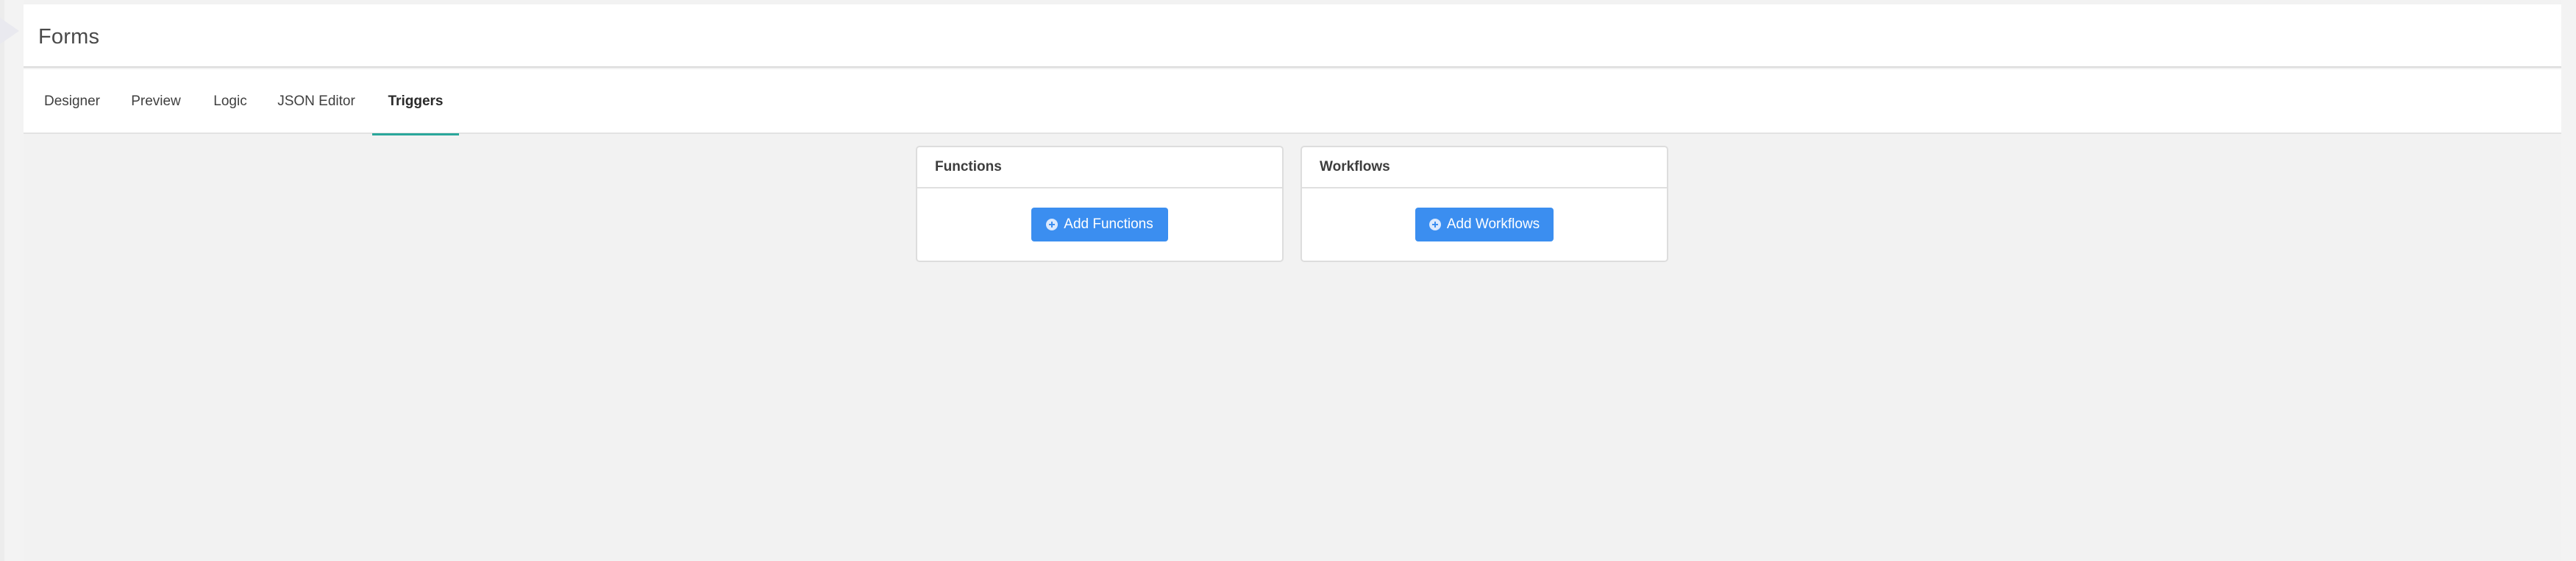 Image resolution: width=2576 pixels, height=561 pixels. I want to click on functions-card: Functions Add Functions, so click(1100, 204).